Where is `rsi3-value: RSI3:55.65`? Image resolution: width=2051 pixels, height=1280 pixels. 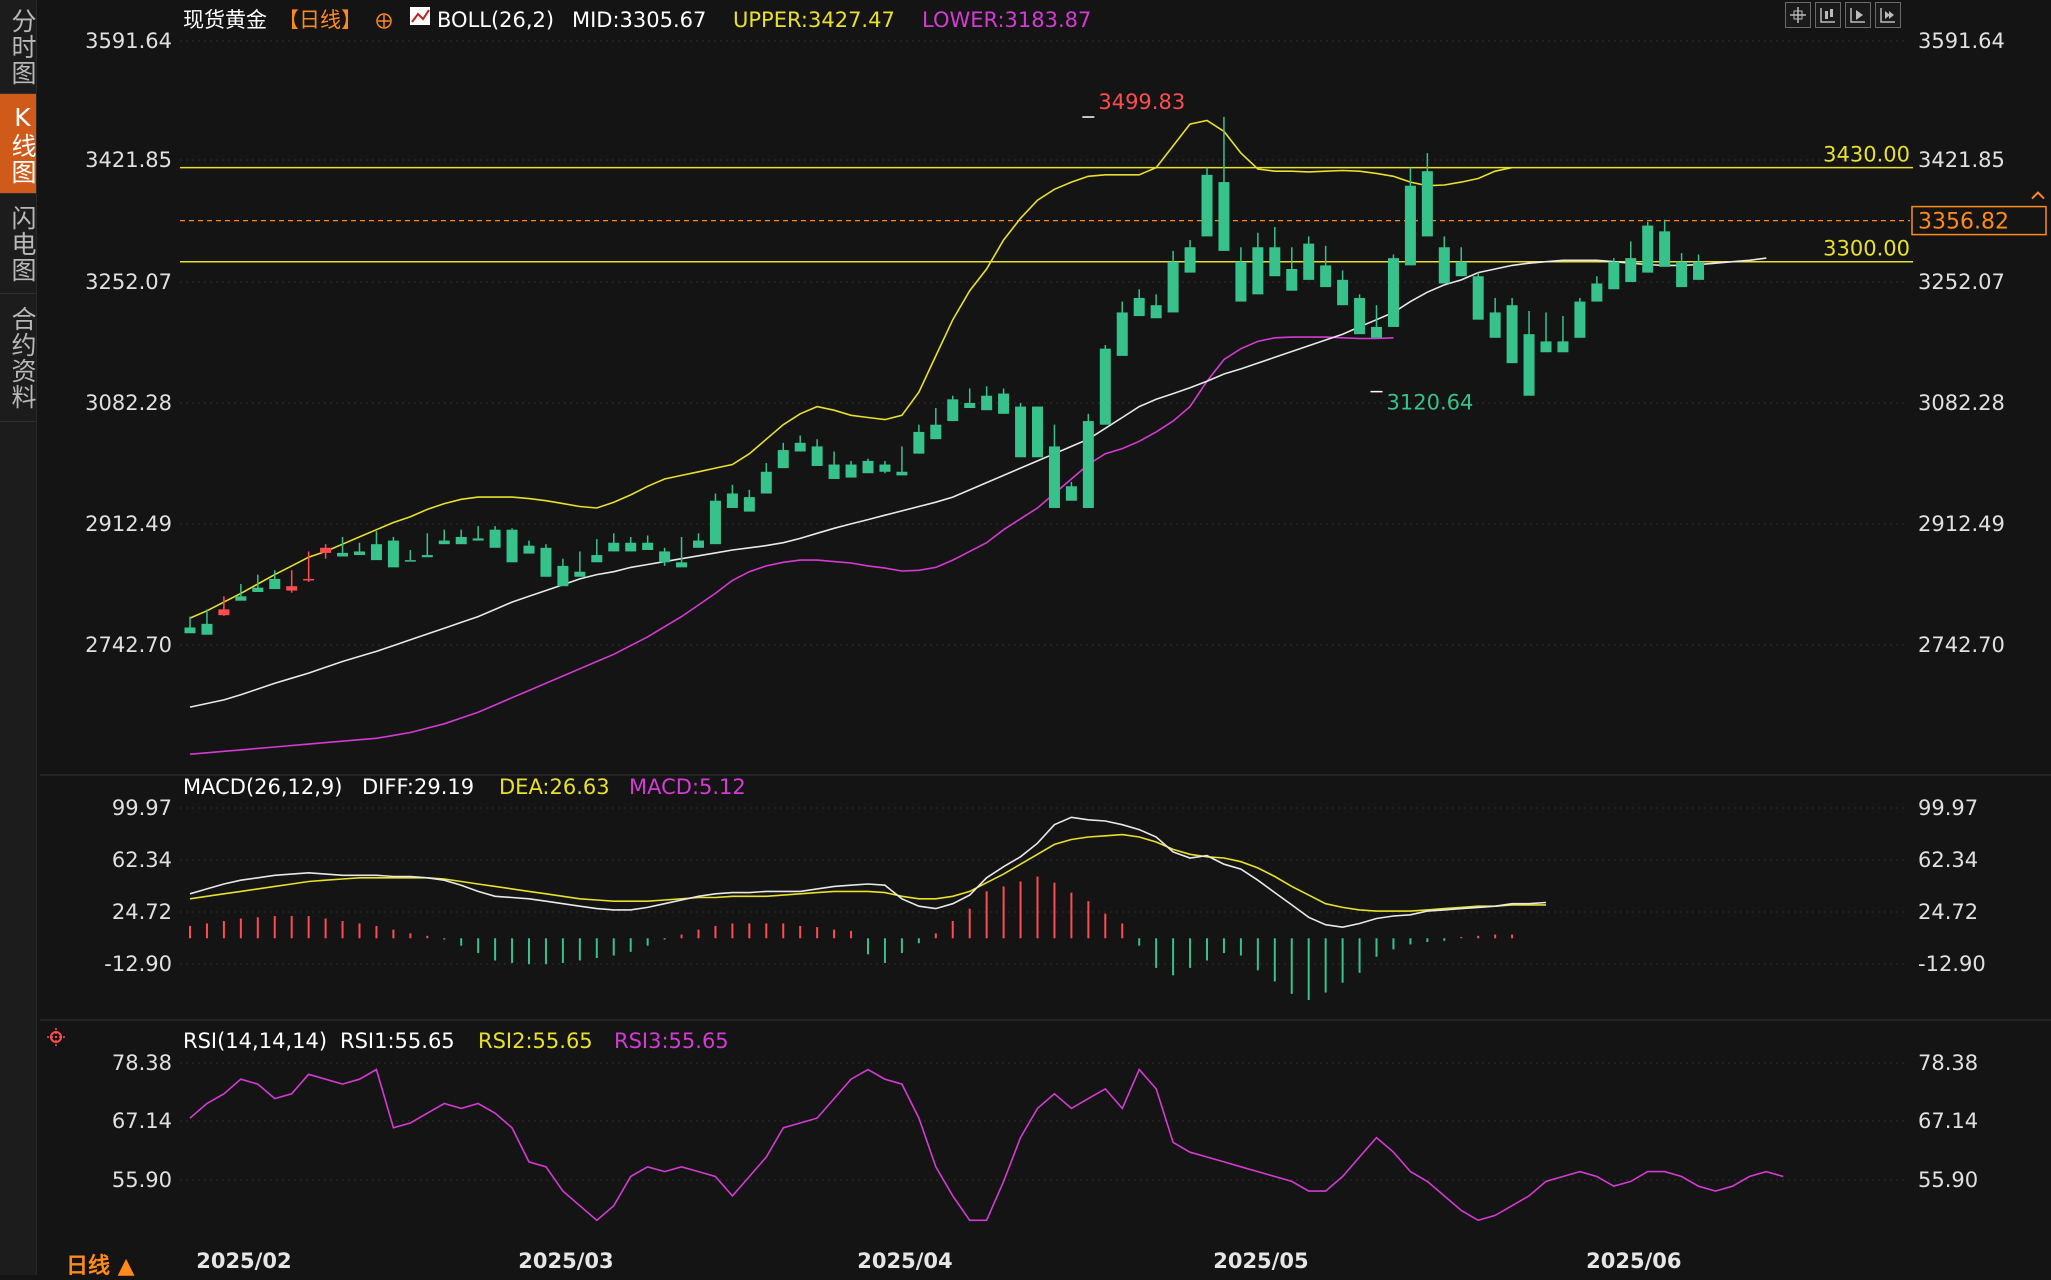
rsi3-value: RSI3:55.65 is located at coordinates (671, 1041).